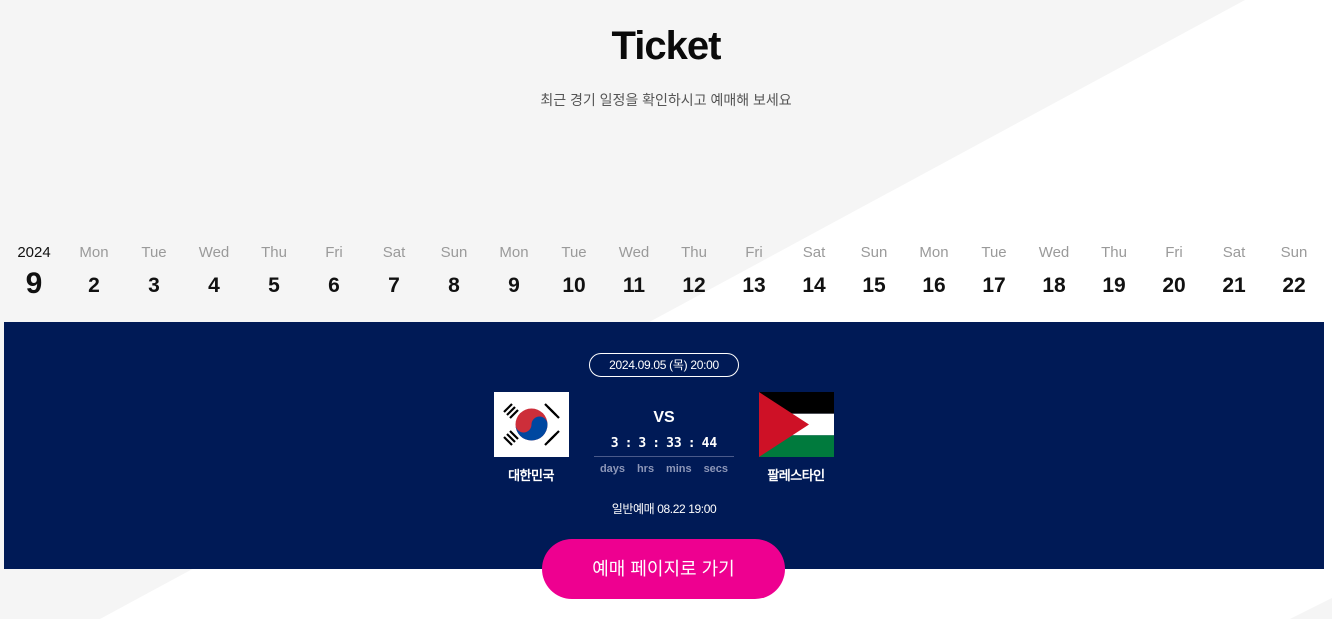 The height and width of the screenshot is (619, 1332). What do you see at coordinates (334, 270) in the screenshot?
I see `calendar-day: Fri 6` at bounding box center [334, 270].